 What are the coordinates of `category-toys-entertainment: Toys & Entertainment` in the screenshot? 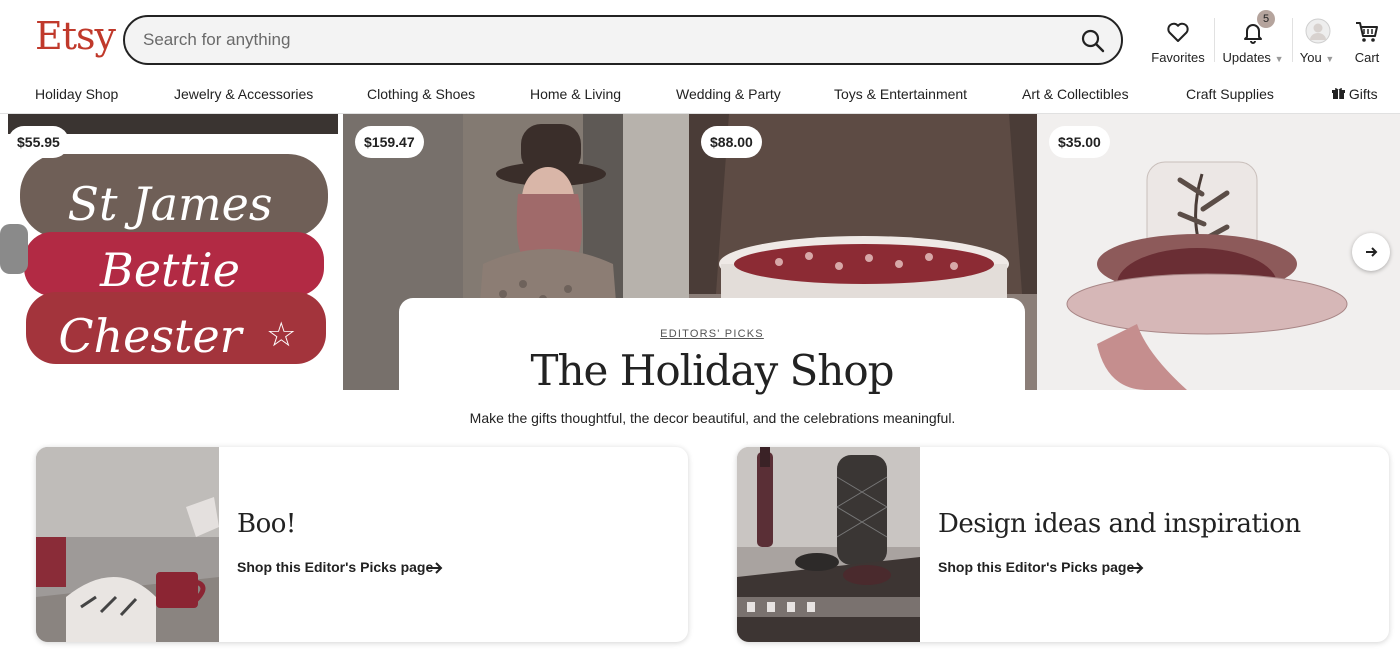 It's located at (900, 94).